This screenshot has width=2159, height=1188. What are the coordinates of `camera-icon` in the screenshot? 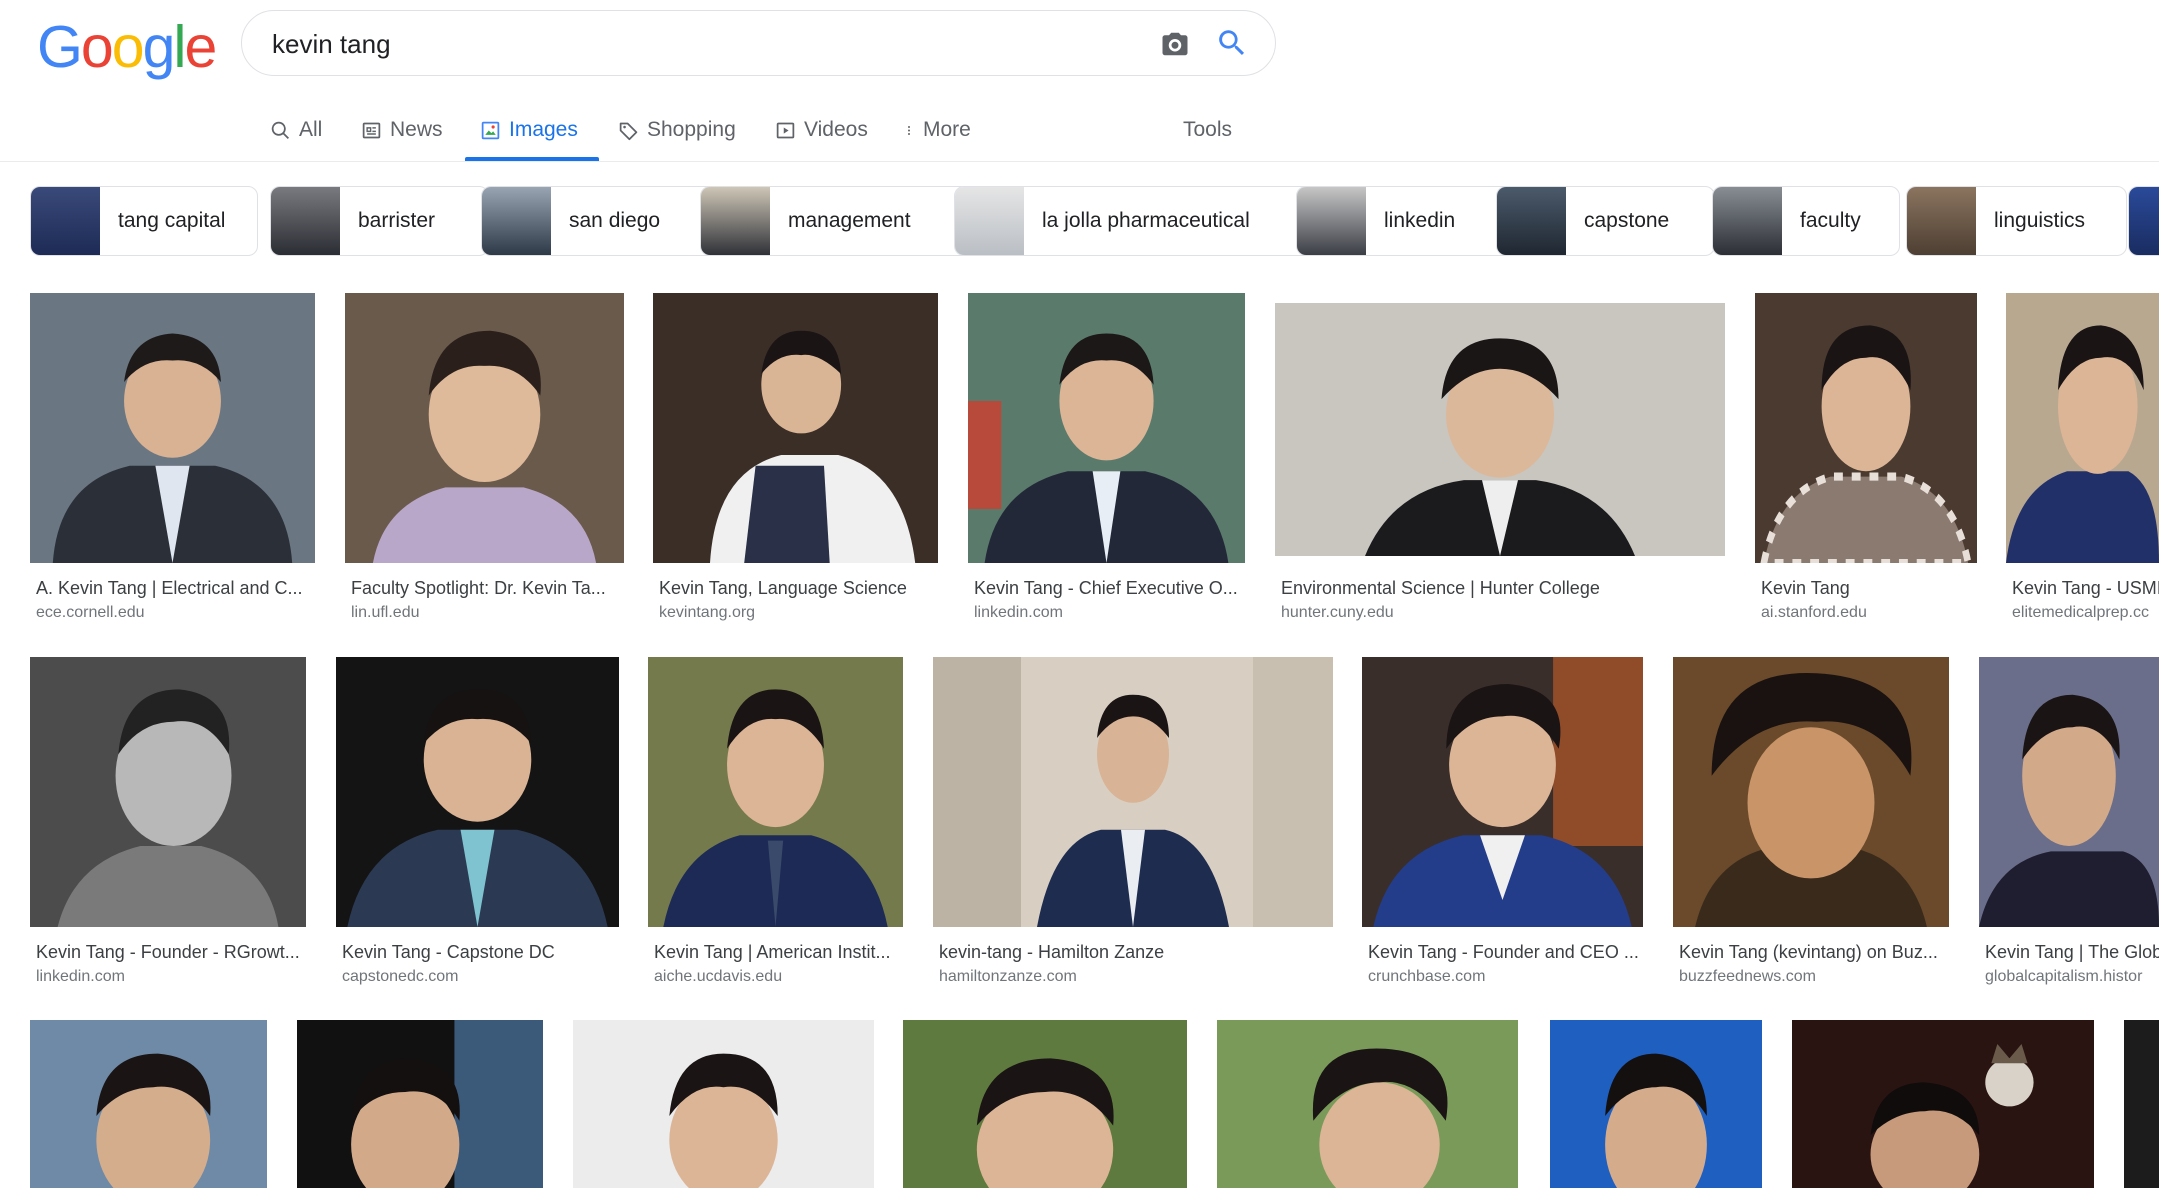 It's located at (1175, 44).